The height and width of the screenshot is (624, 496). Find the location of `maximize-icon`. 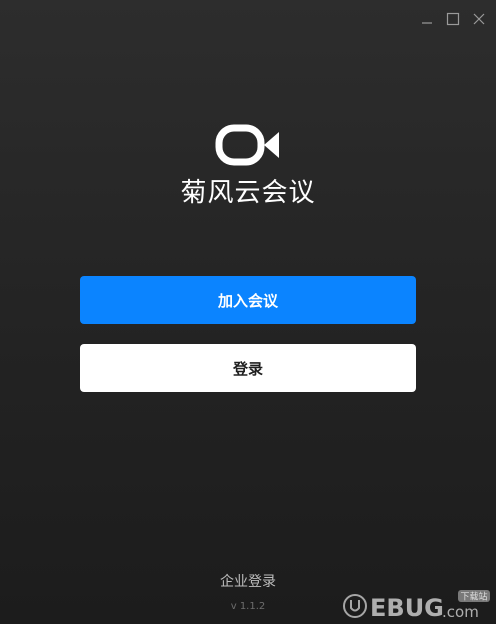

maximize-icon is located at coordinates (453, 19).